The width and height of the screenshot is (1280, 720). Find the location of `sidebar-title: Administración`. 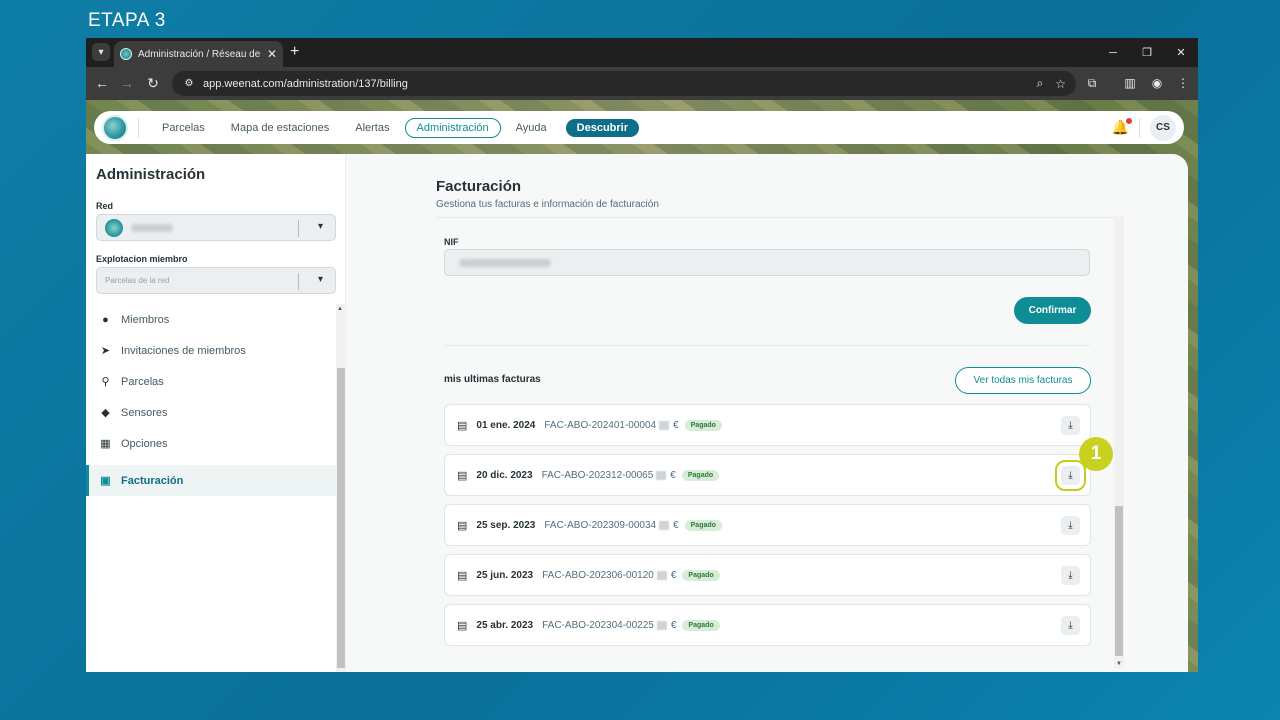

sidebar-title: Administración is located at coordinates (151, 174).